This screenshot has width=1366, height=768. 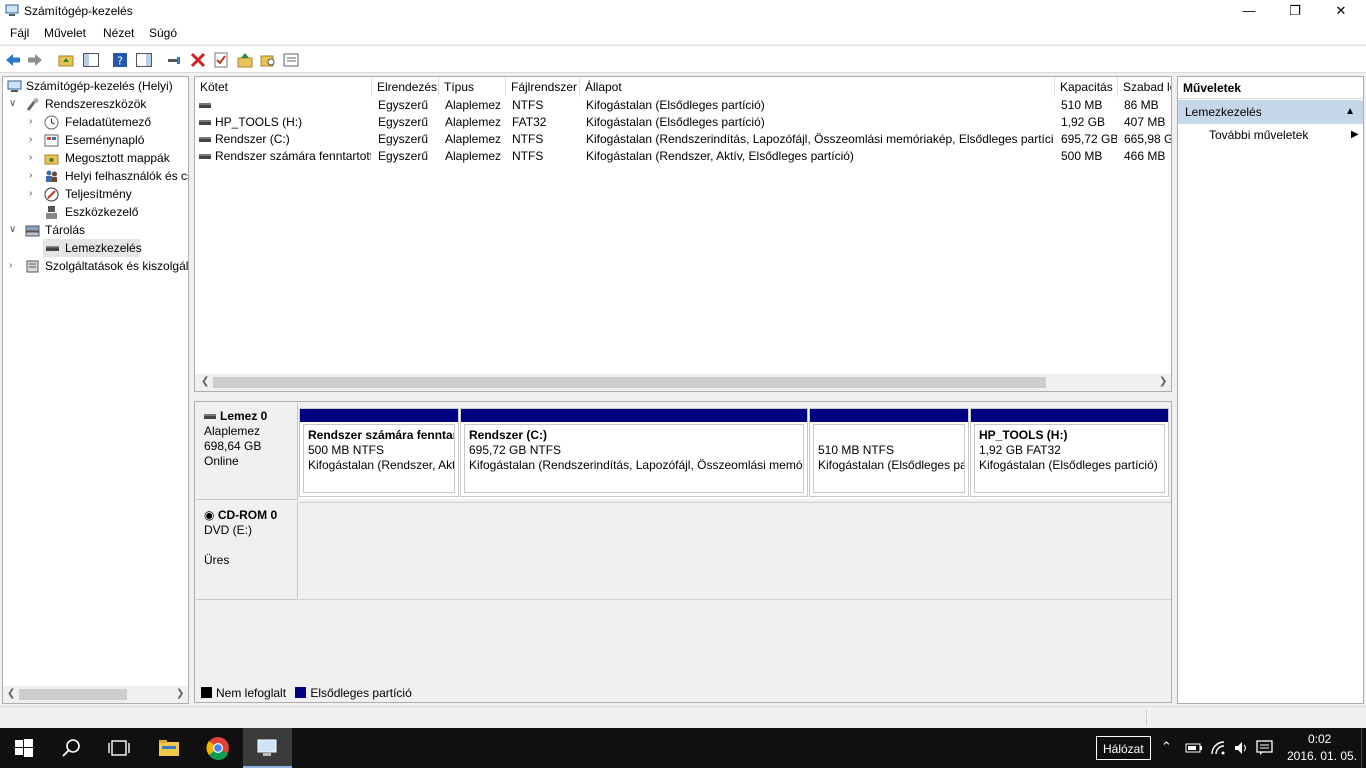 I want to click on search-icon, so click(x=72, y=748).